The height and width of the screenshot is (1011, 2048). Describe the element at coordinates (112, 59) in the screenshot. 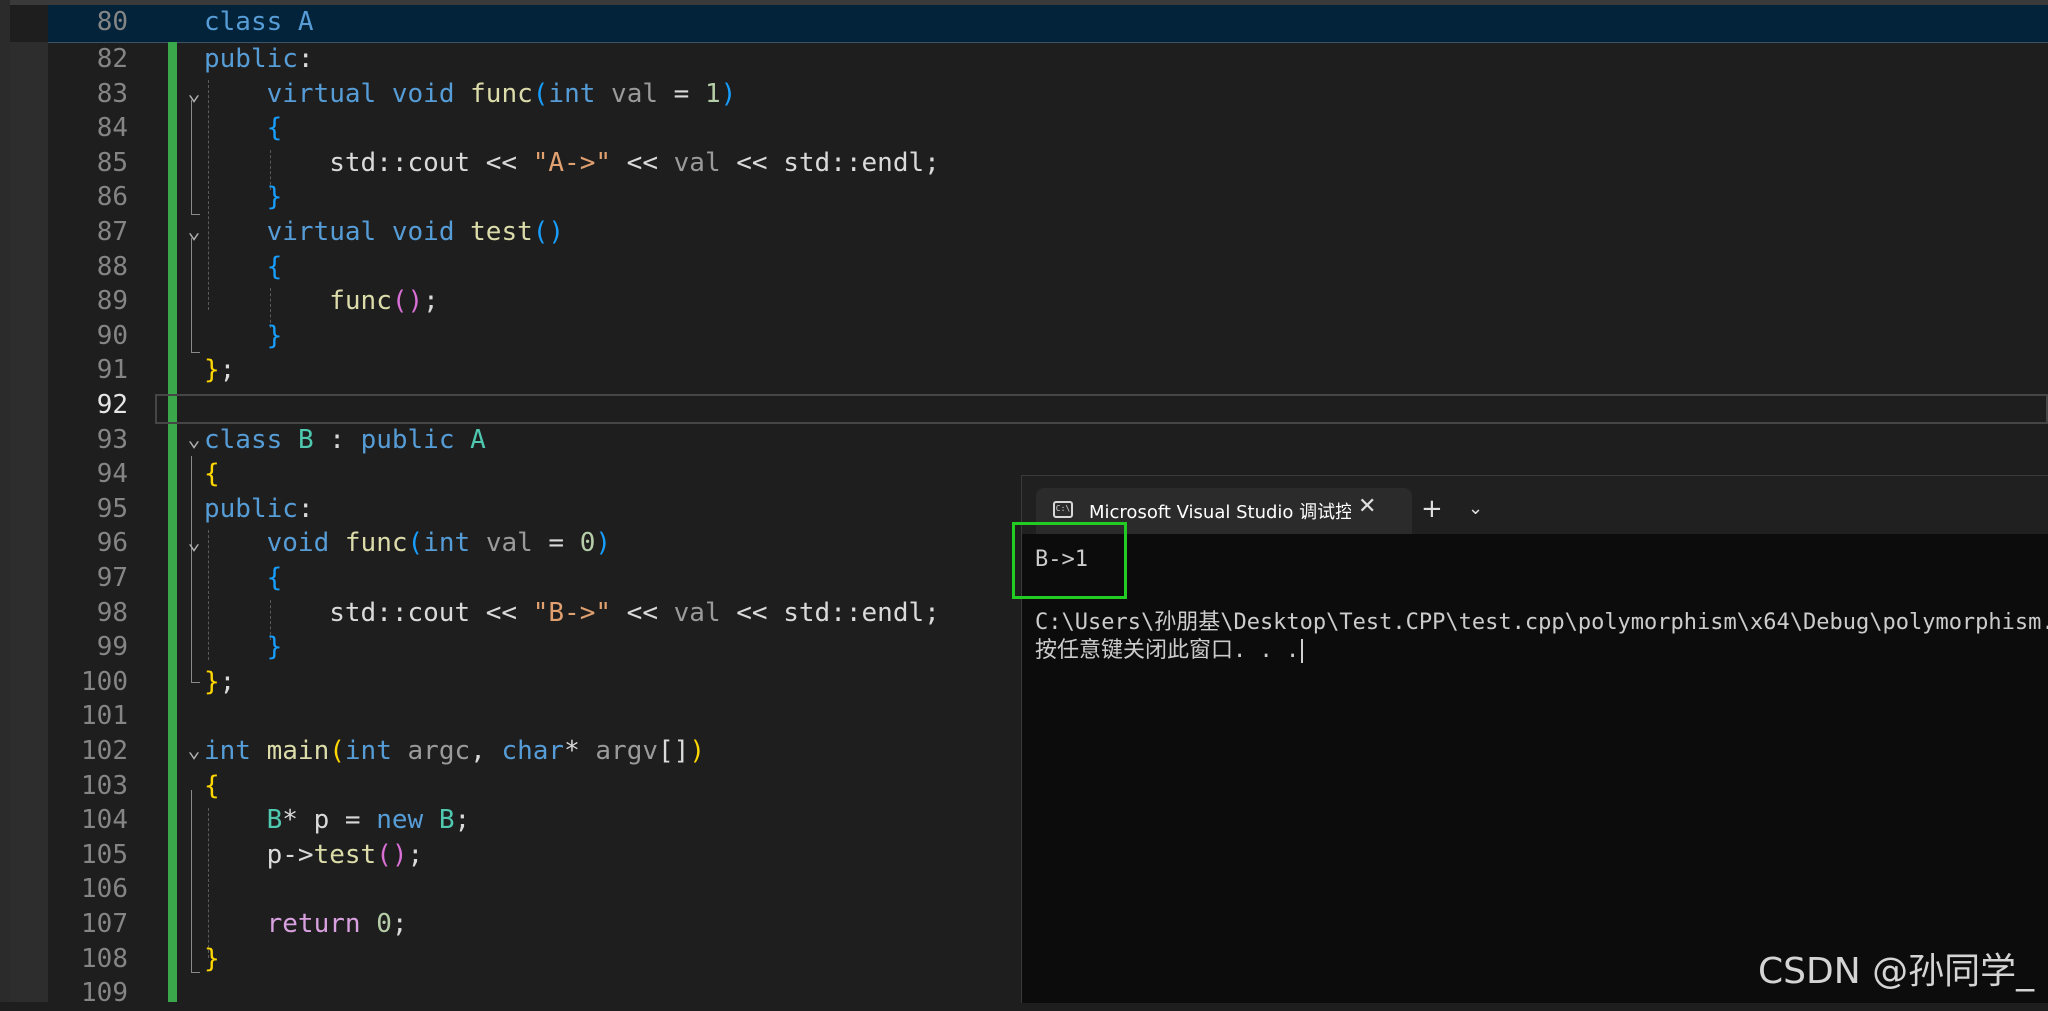

I see `line-number: 82` at that location.